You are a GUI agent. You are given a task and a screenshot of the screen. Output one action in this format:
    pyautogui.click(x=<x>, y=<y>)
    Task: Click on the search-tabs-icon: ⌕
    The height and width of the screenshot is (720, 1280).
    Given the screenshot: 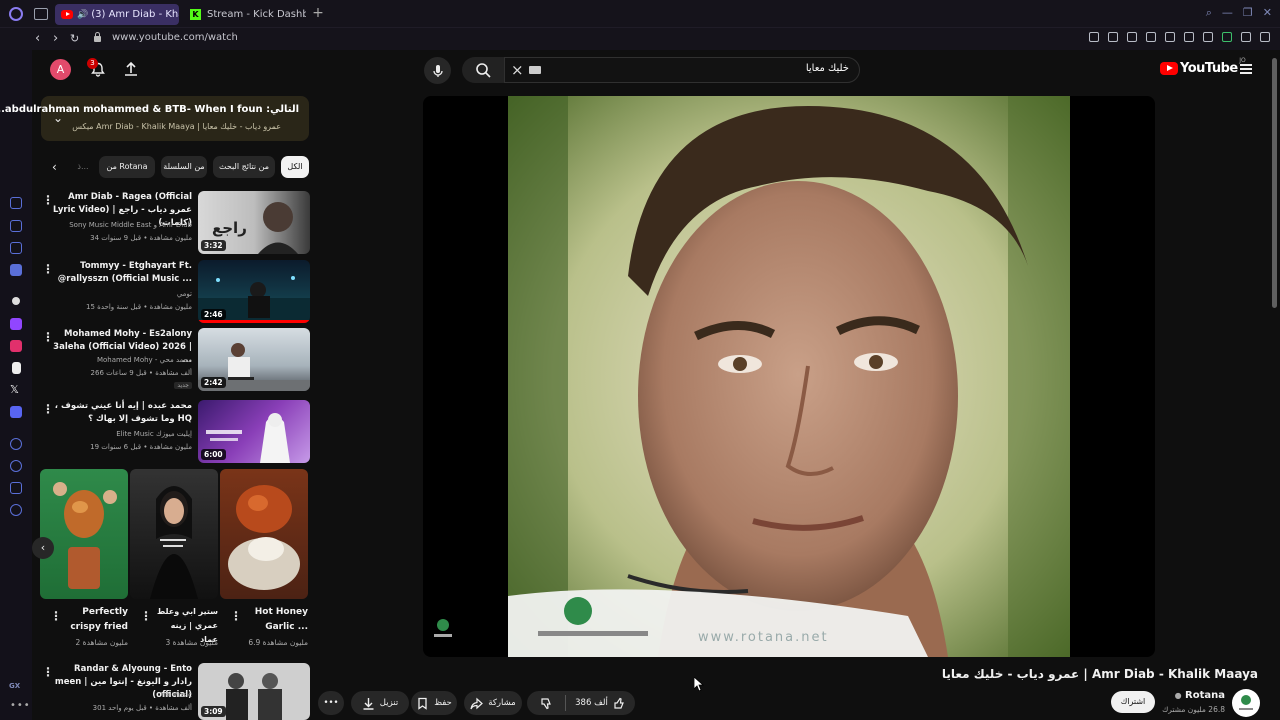 What is the action you would take?
    pyautogui.click(x=1209, y=13)
    